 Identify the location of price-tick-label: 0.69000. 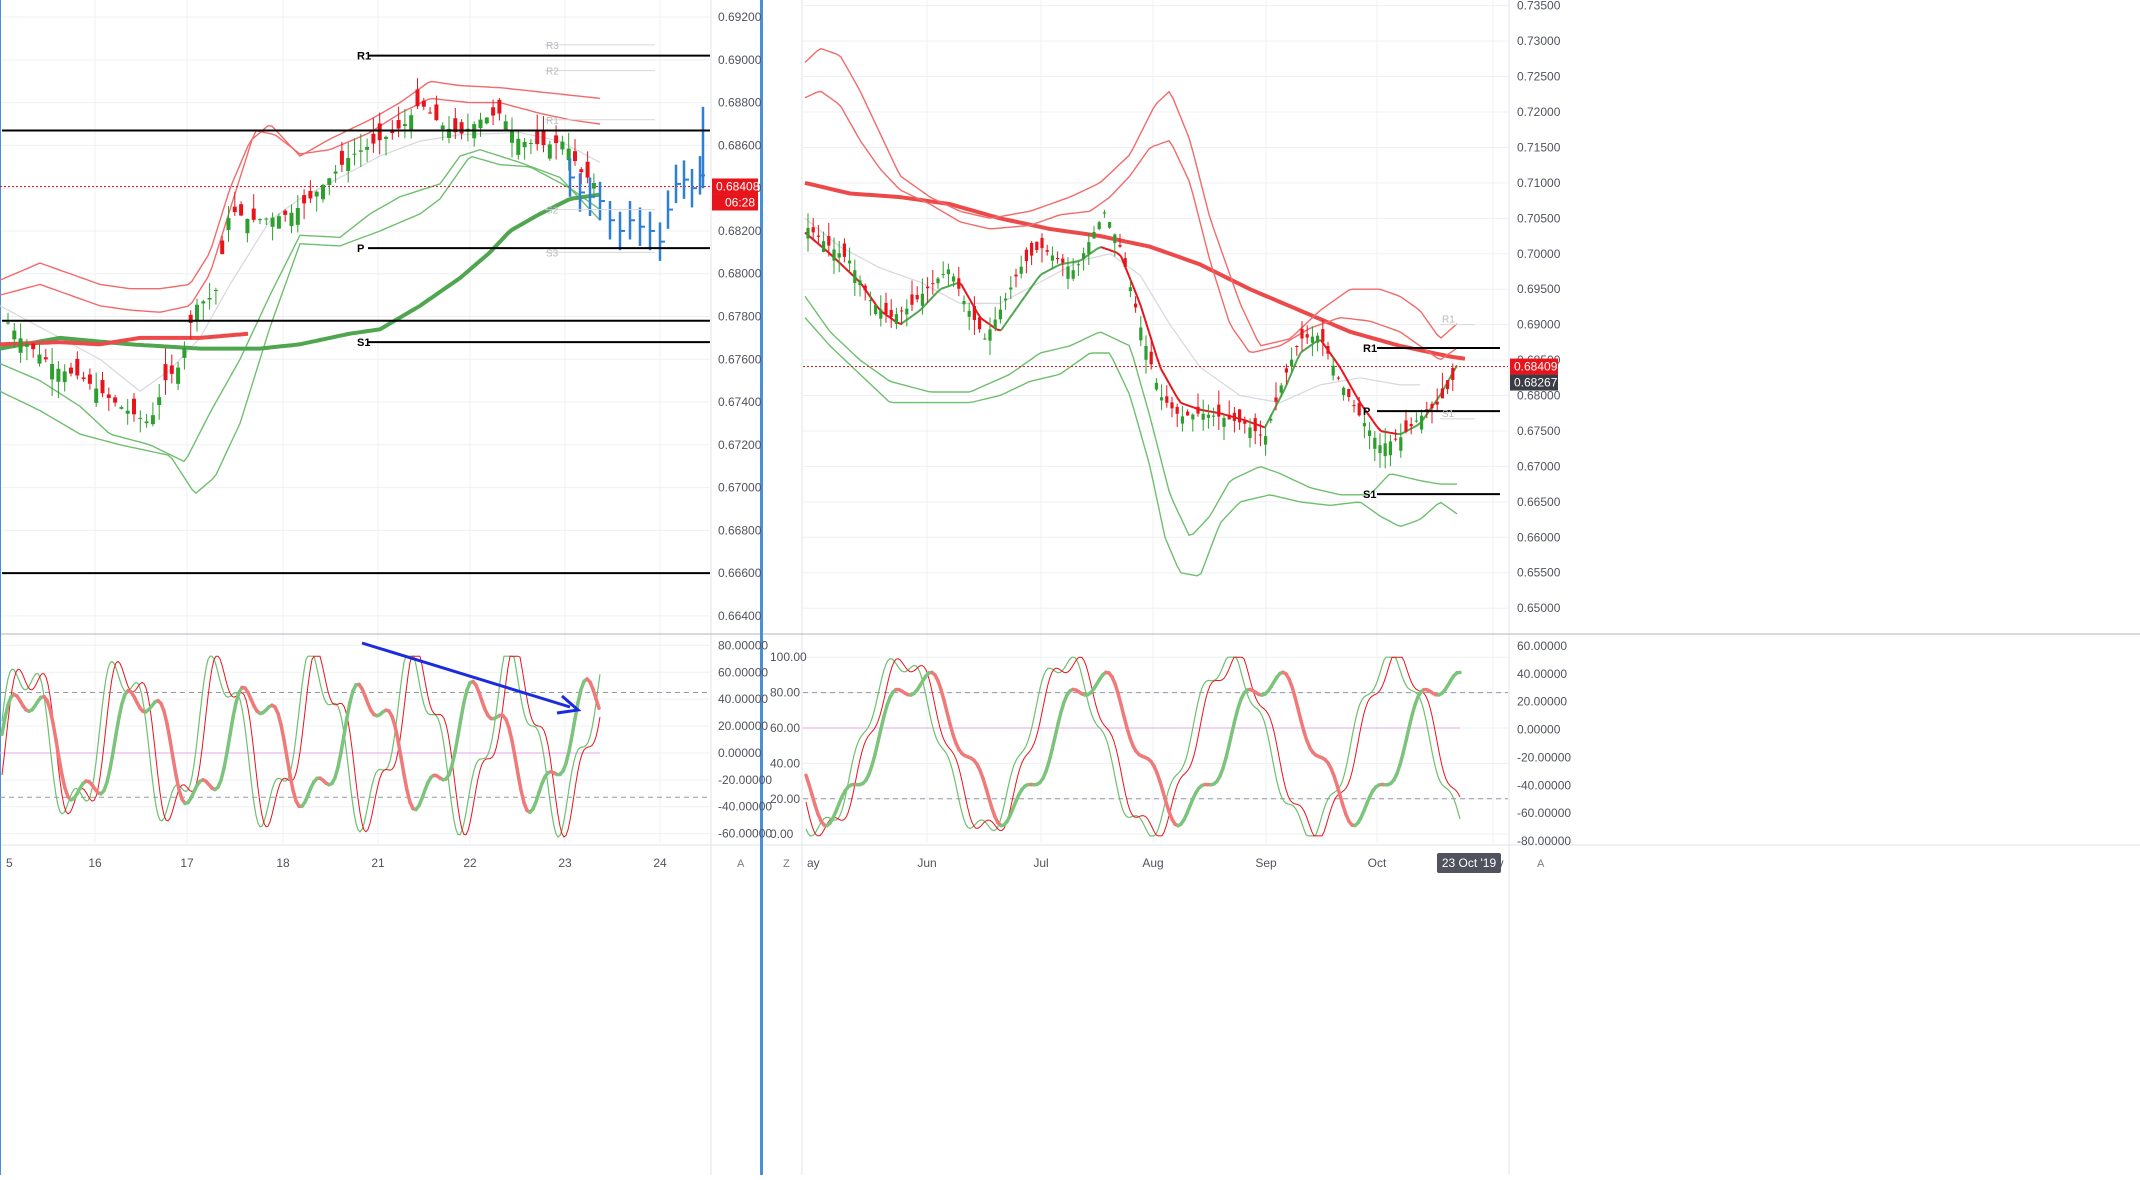
(740, 60).